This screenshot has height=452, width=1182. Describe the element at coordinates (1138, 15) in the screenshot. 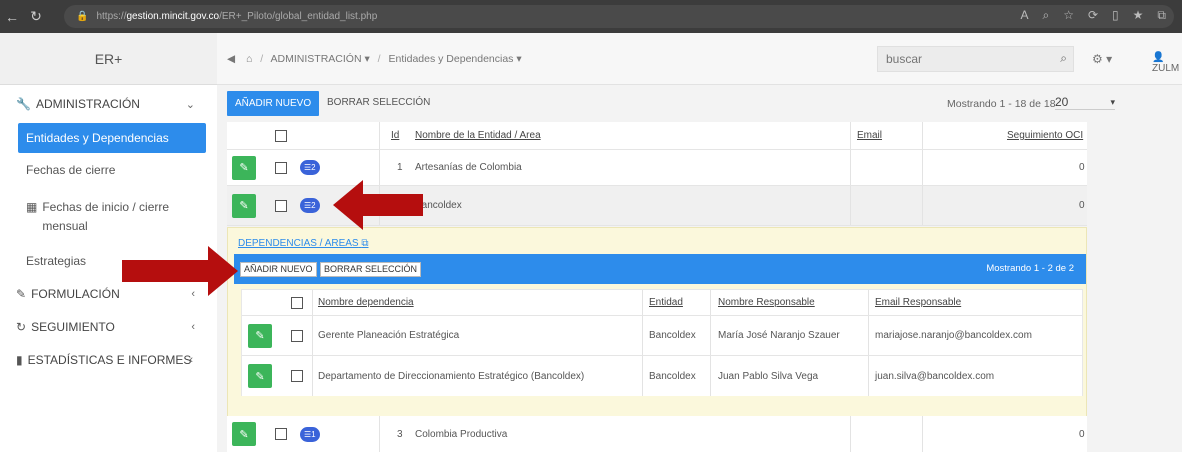

I see `favorites-icon: ★` at that location.